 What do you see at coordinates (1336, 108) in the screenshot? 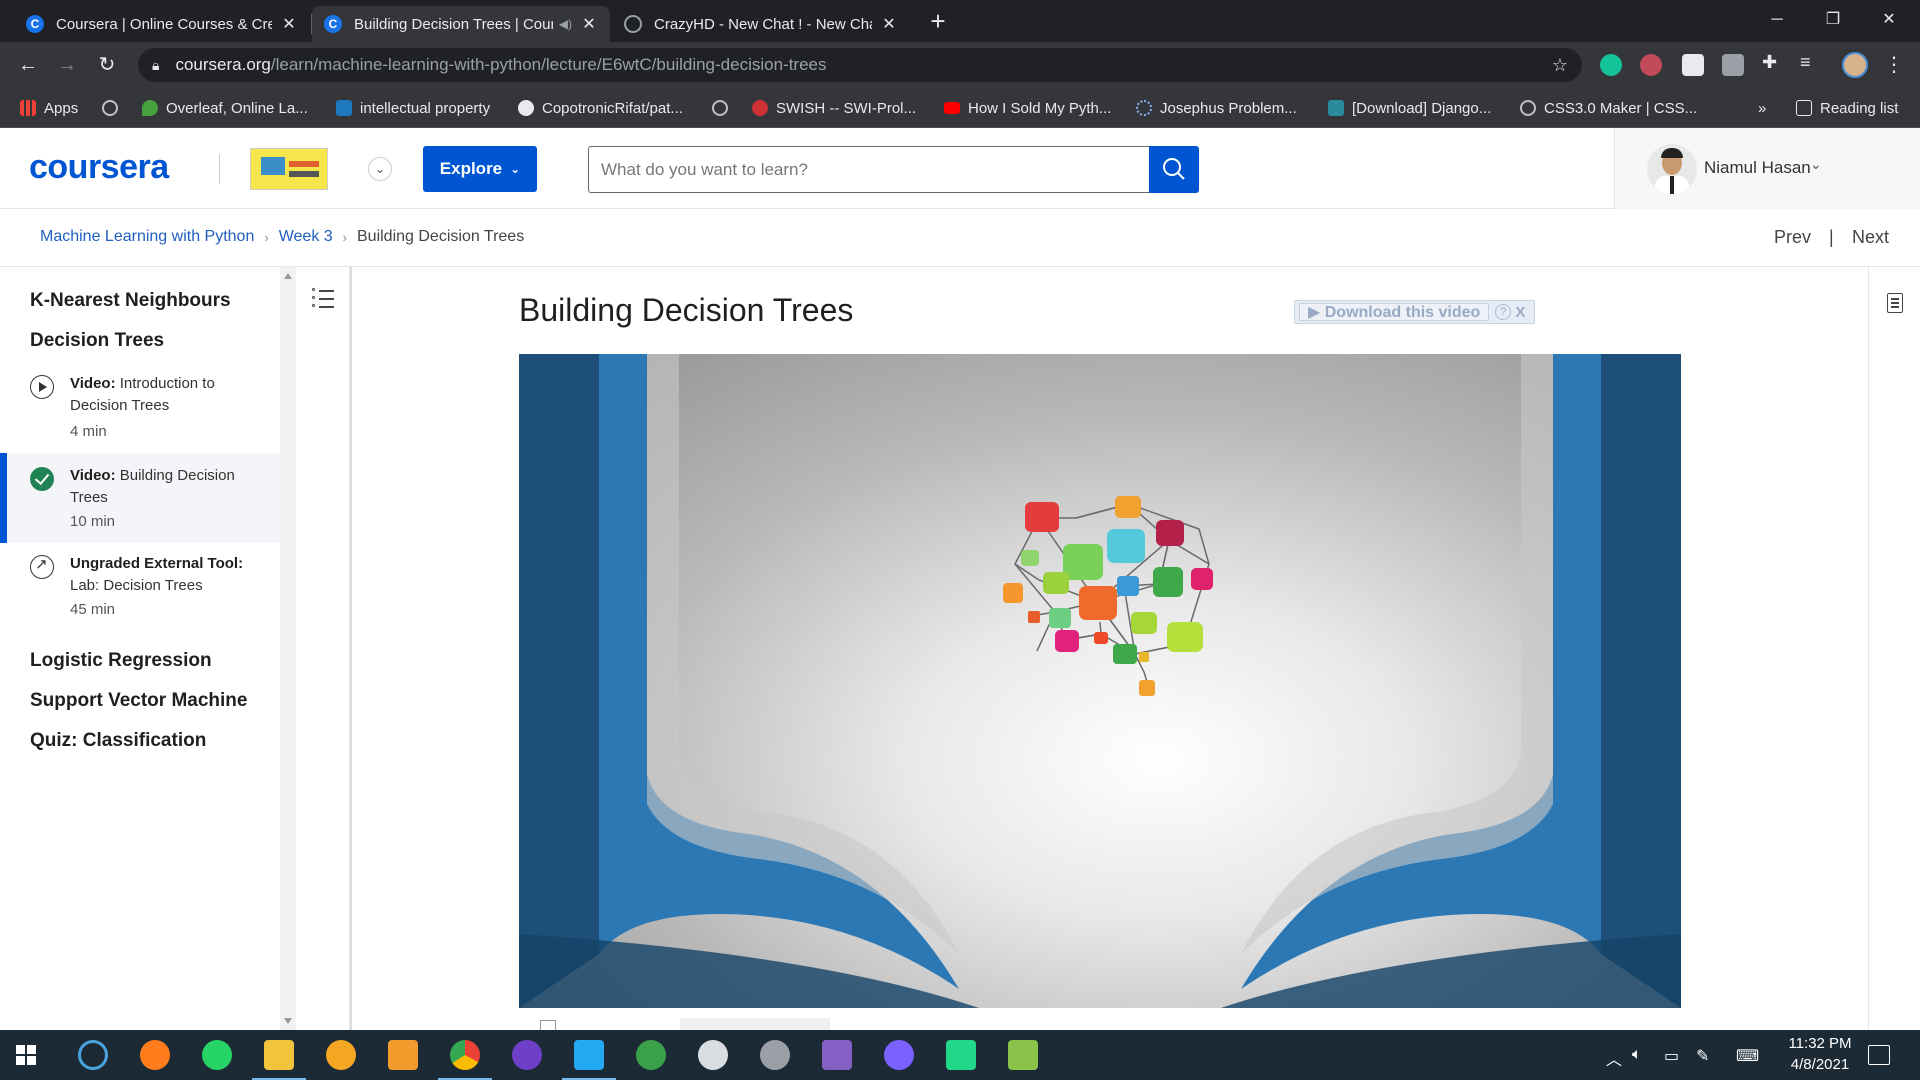
I see `site-icon` at bounding box center [1336, 108].